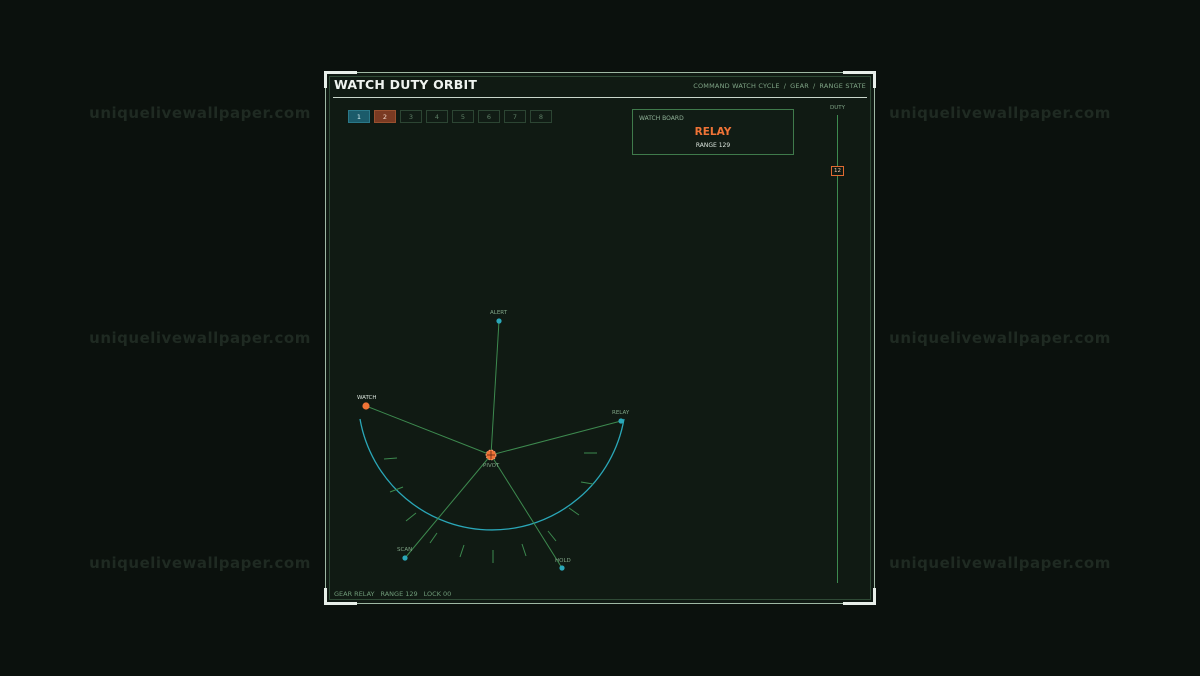 This screenshot has height=676, width=1200. I want to click on node-watch-dot, so click(366, 406).